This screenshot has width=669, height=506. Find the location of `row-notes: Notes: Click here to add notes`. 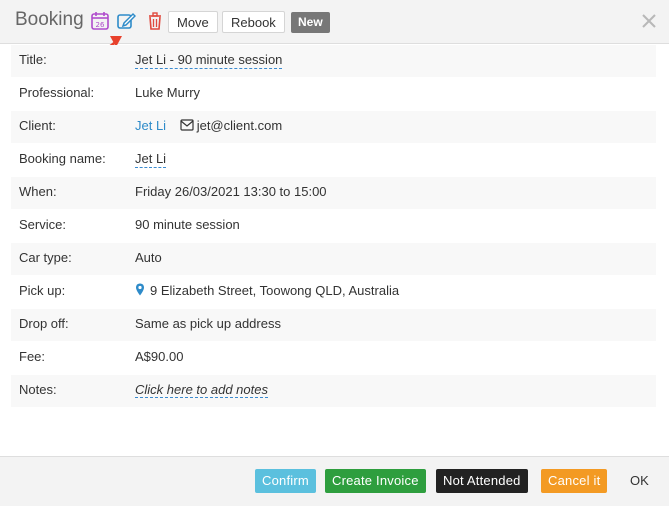

row-notes: Notes: Click here to add notes is located at coordinates (333, 391).